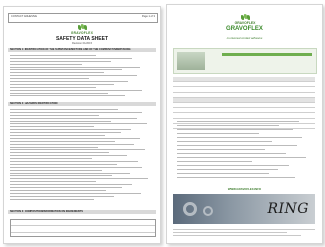  Describe the element at coordinates (83, 228) in the screenshot. I see `ingredients-table` at that location.